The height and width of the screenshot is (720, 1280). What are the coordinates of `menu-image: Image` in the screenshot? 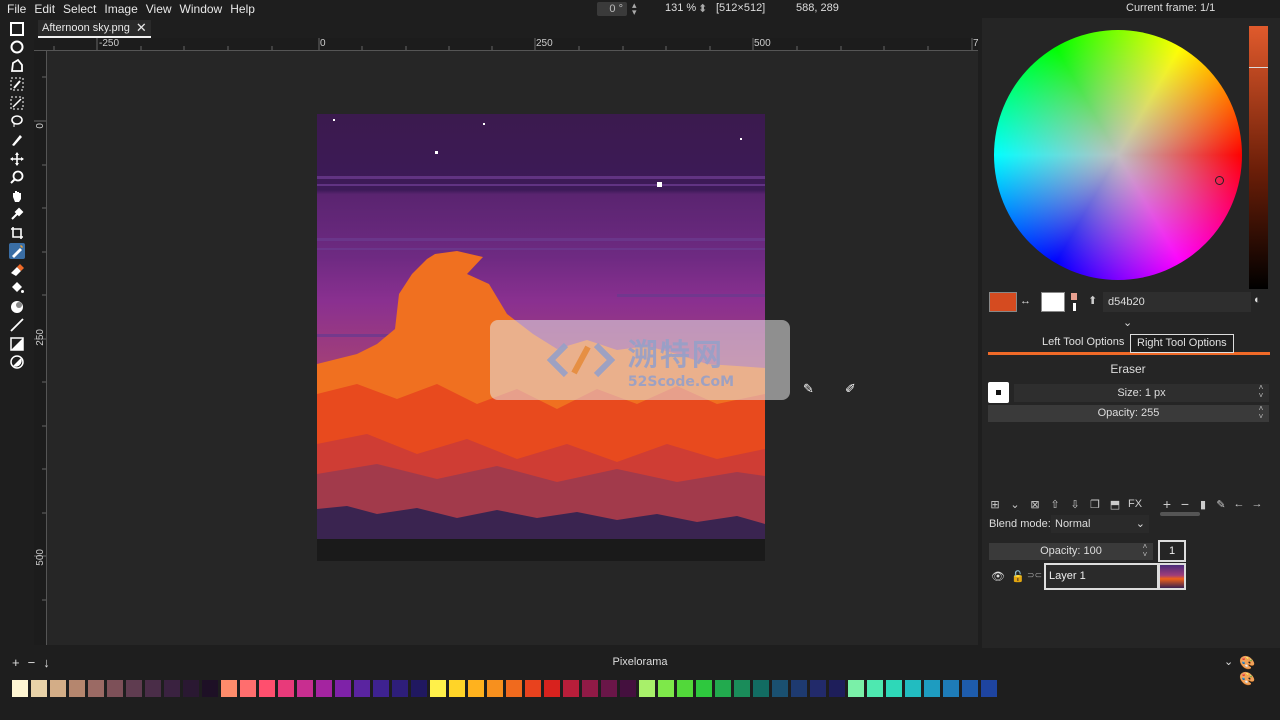 It's located at (120, 9).